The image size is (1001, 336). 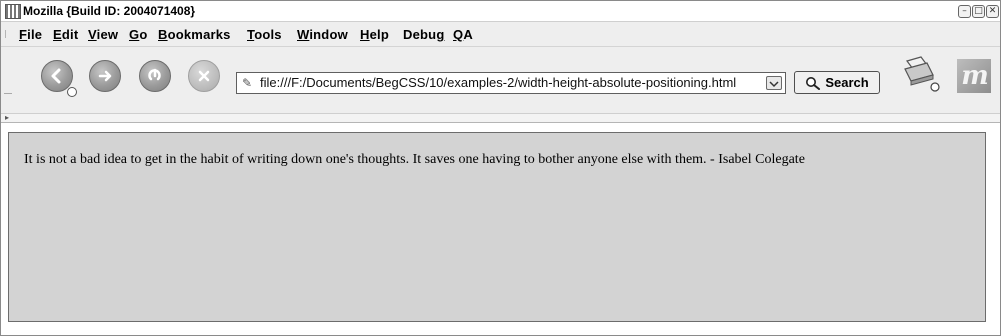 I want to click on reload-icon, so click(x=154, y=74).